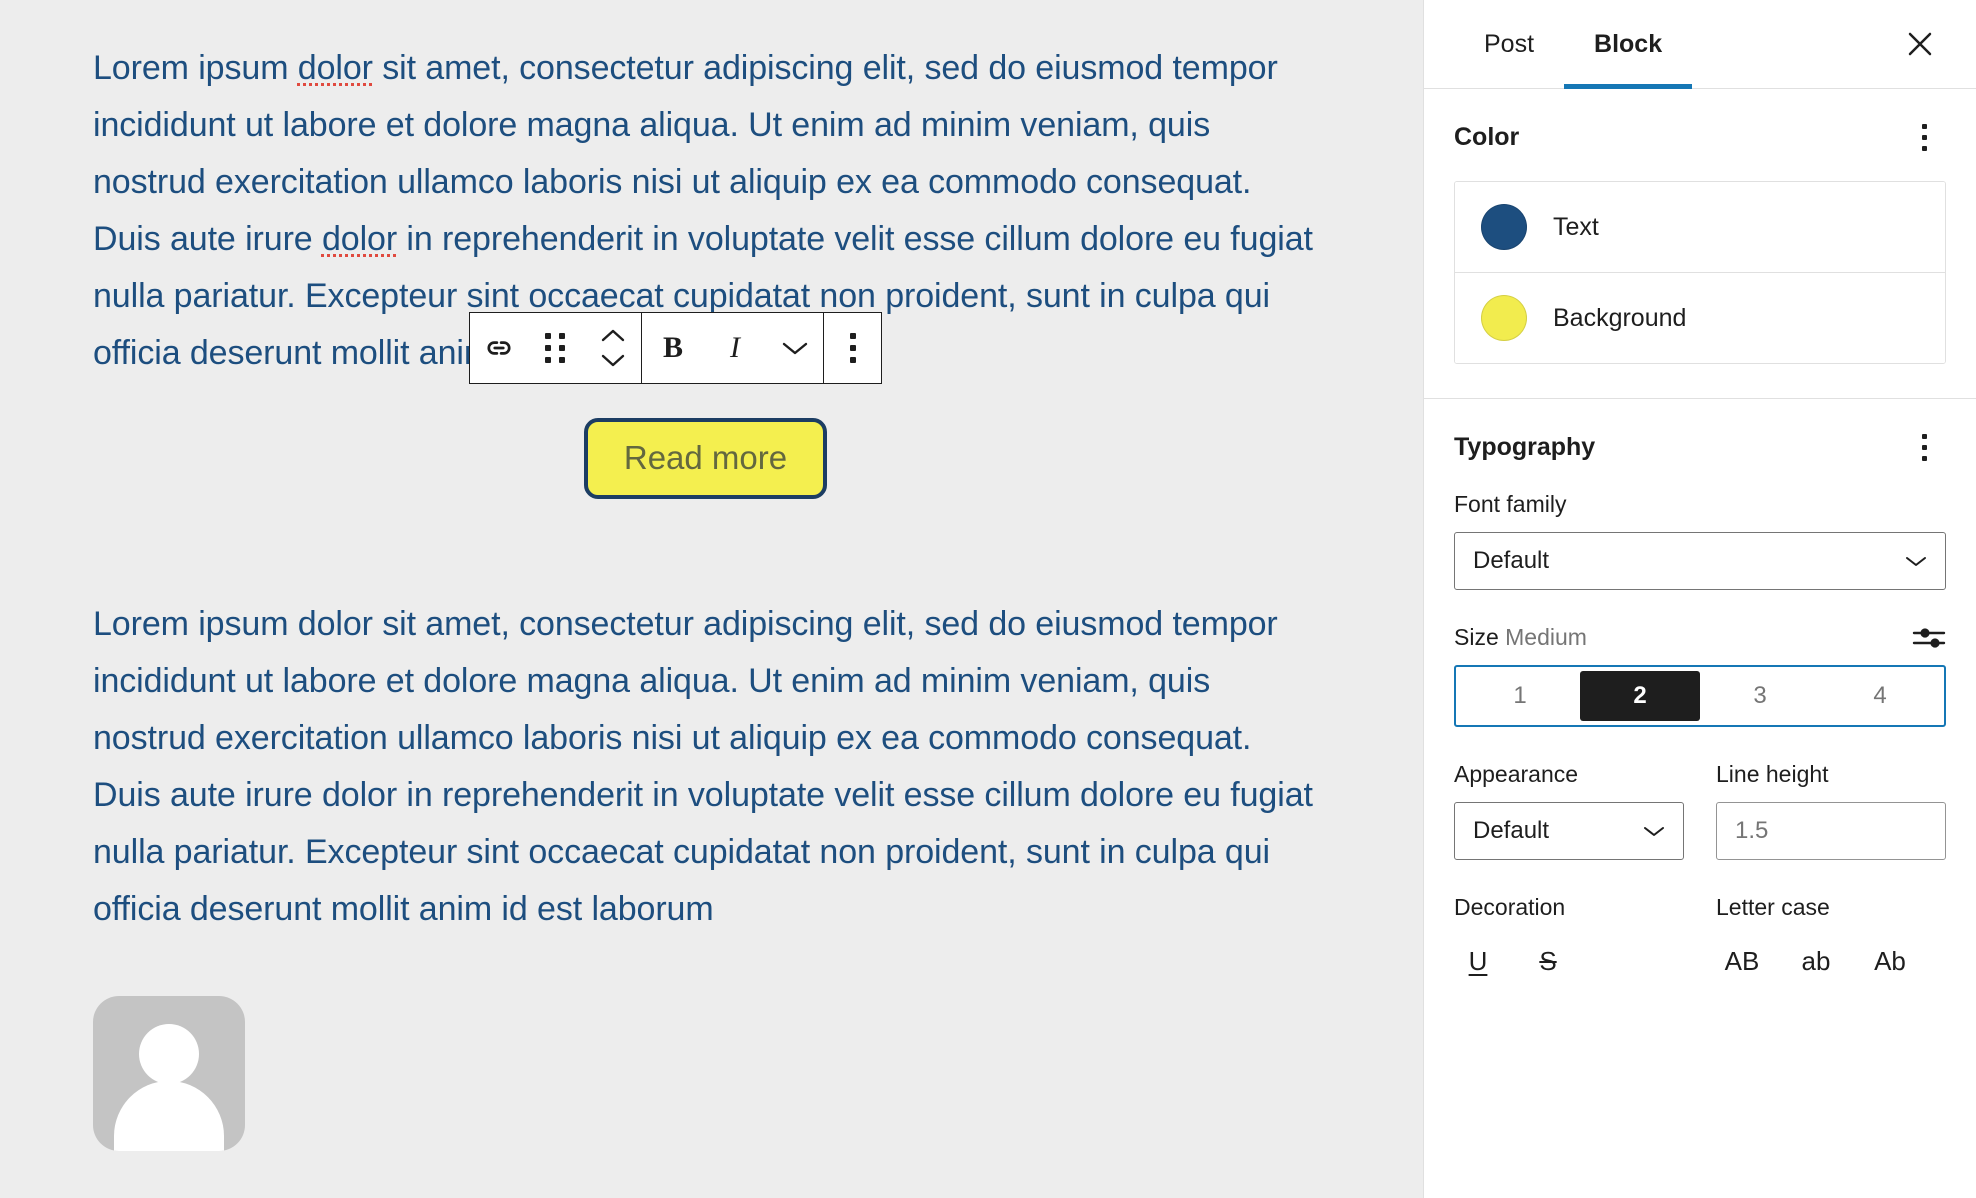  Describe the element at coordinates (1773, 907) in the screenshot. I see `letter-case-label: Letter case` at that location.